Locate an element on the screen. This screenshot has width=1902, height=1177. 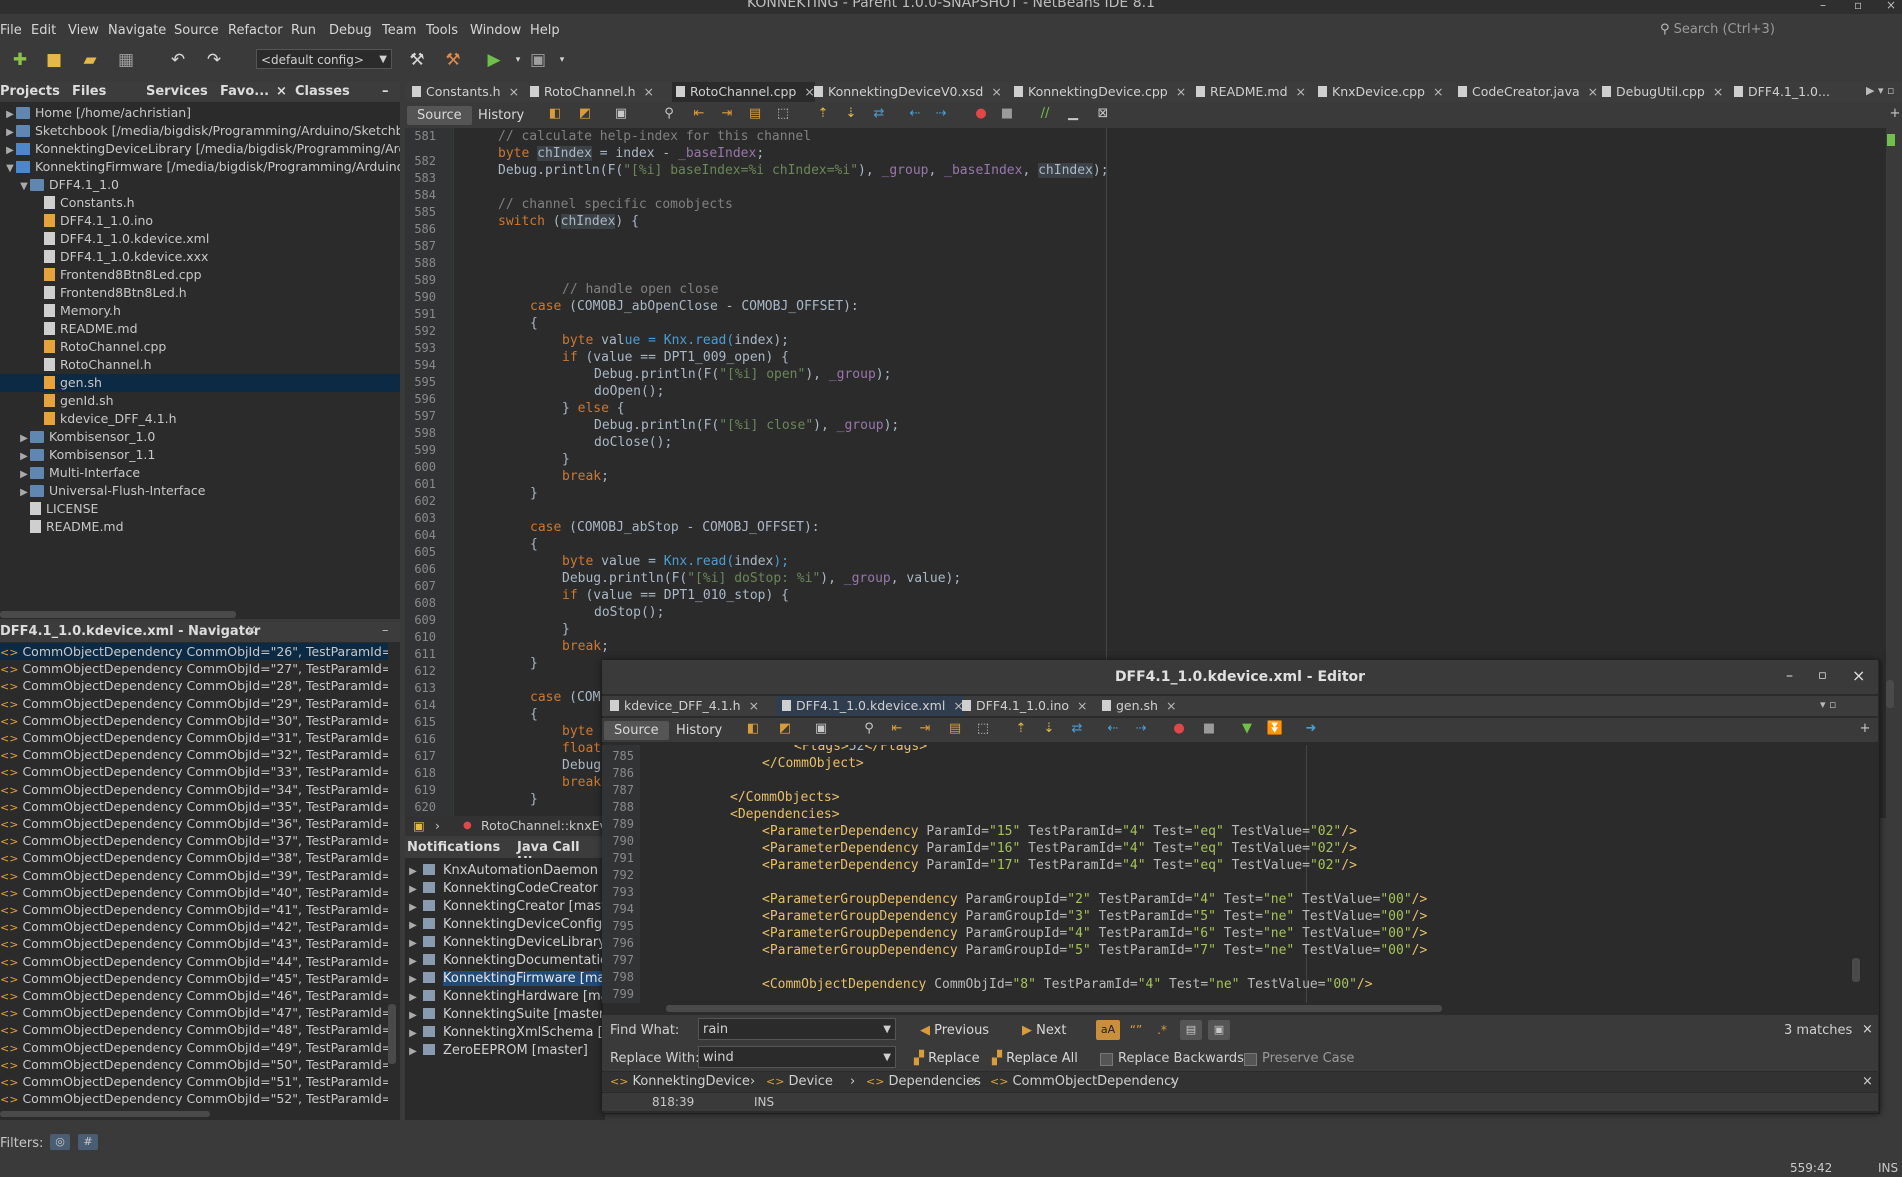
replace-backwards-checkbox is located at coordinates (1106, 1059).